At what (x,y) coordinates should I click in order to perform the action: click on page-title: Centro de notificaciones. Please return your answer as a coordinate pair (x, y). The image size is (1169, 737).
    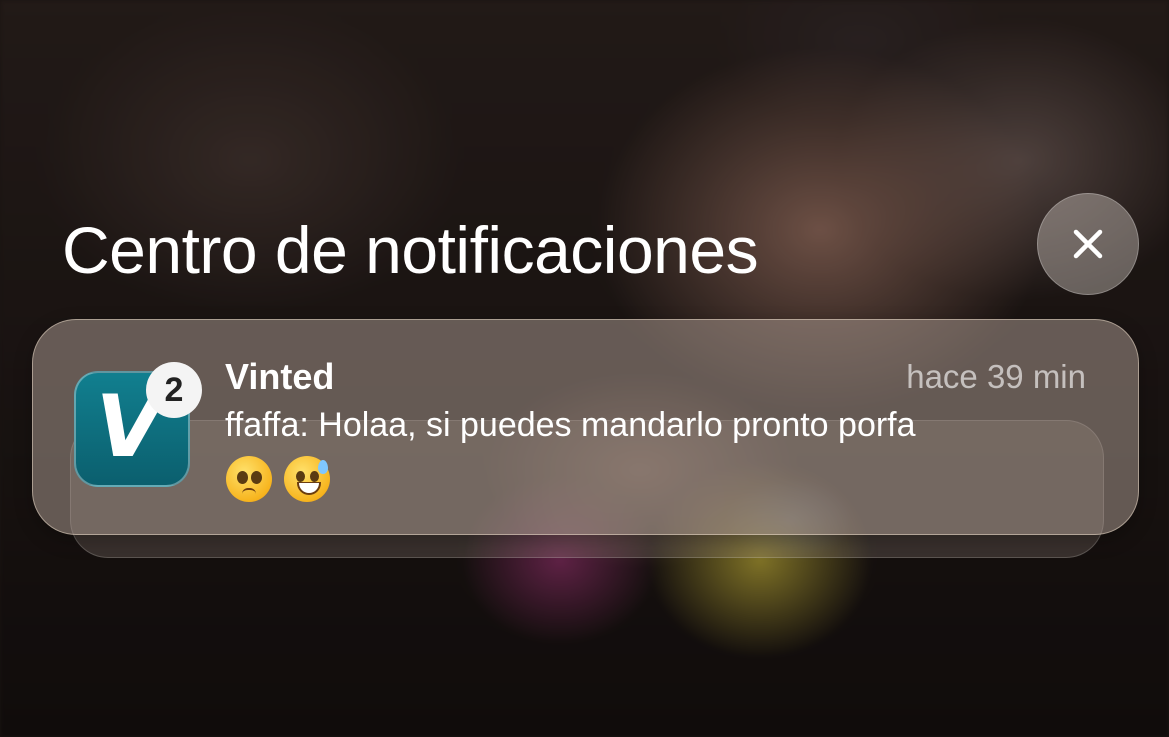
    Looking at the image, I should click on (410, 250).